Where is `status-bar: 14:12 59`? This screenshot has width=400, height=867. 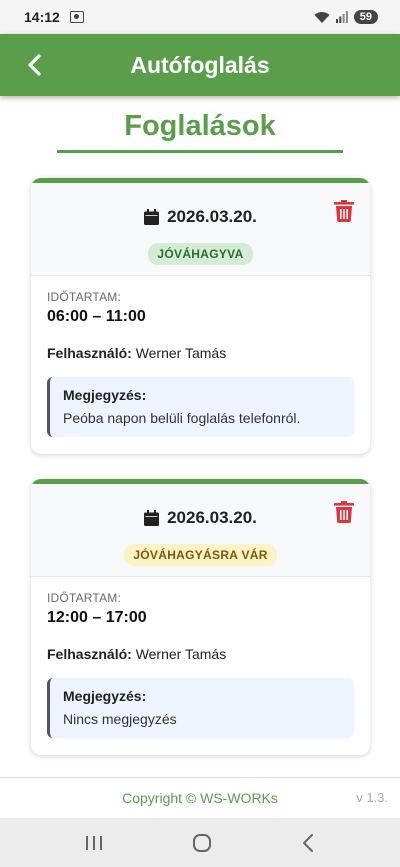
status-bar: 14:12 59 is located at coordinates (200, 17).